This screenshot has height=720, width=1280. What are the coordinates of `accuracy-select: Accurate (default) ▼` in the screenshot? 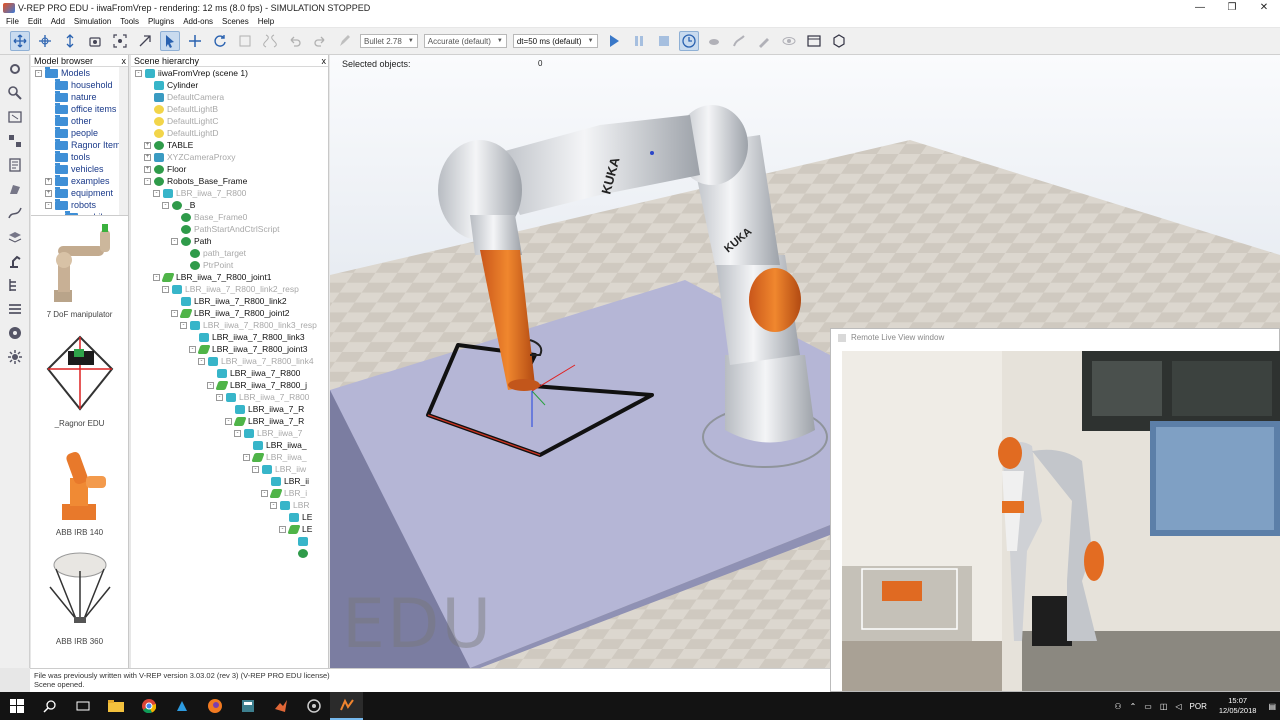 It's located at (465, 41).